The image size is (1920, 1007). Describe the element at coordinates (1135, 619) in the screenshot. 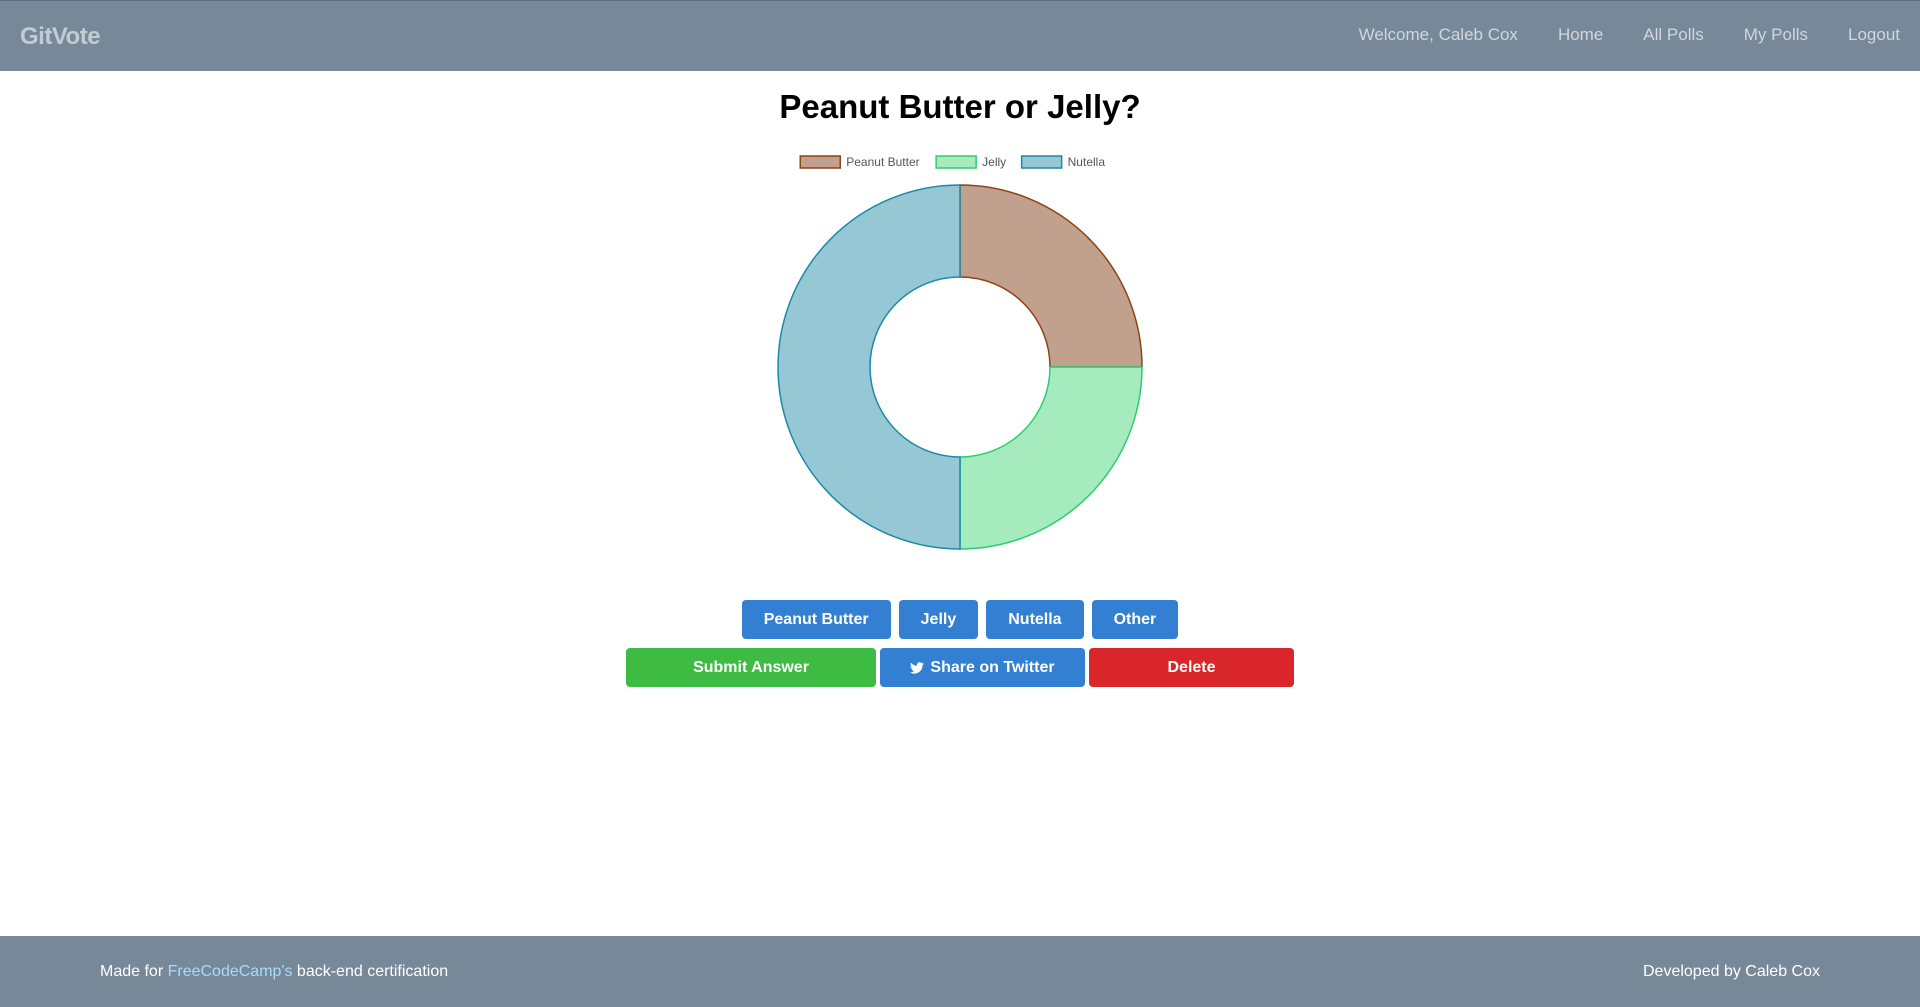

I see `option-other-button: Other` at that location.